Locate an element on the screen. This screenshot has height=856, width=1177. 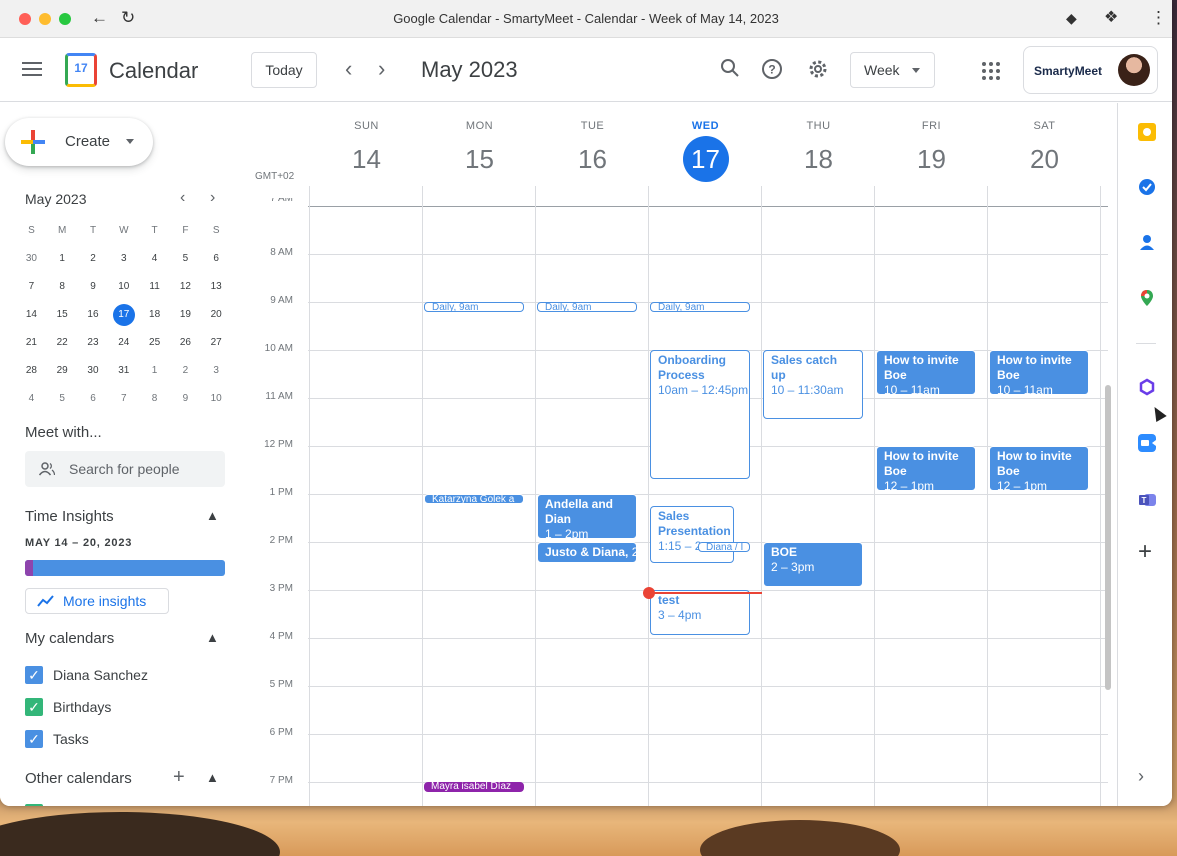
contacts-icon is located at coordinates (1147, 242).